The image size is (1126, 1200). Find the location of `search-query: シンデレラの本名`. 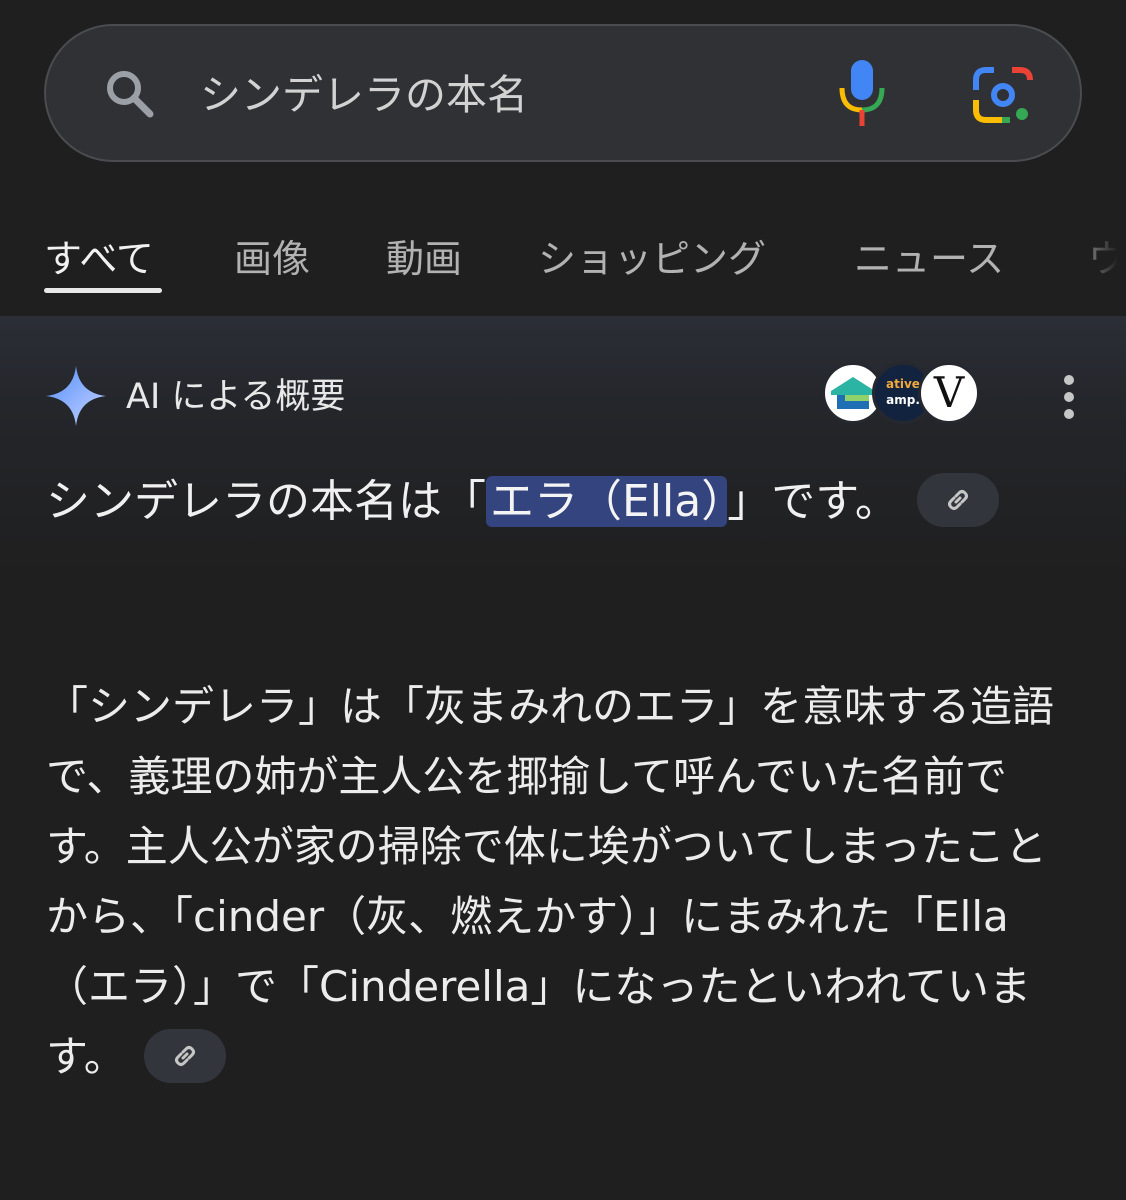

search-query: シンデレラの本名 is located at coordinates (364, 95).